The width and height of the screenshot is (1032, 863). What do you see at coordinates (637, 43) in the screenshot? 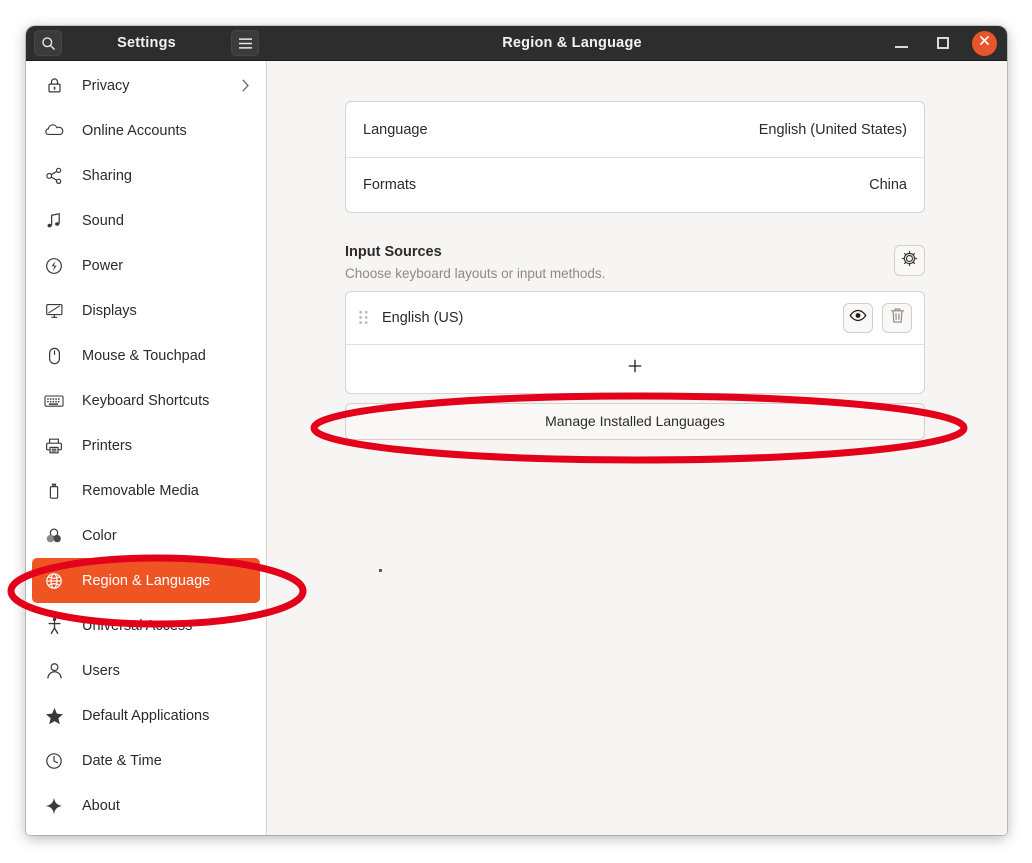
I see `window-header: Region & Language` at bounding box center [637, 43].